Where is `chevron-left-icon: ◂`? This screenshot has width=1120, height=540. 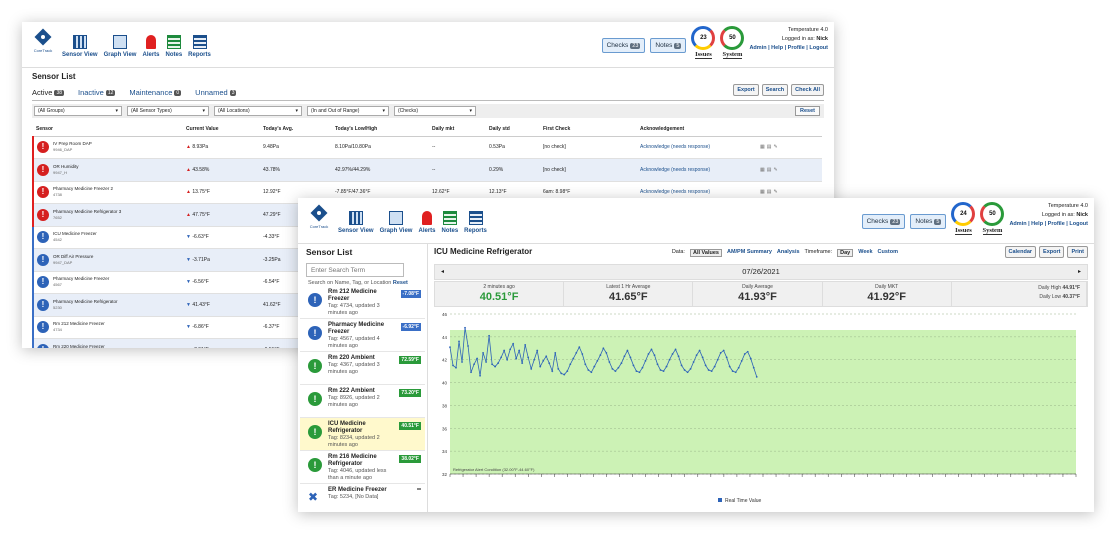
chevron-left-icon: ◂ is located at coordinates (442, 272).